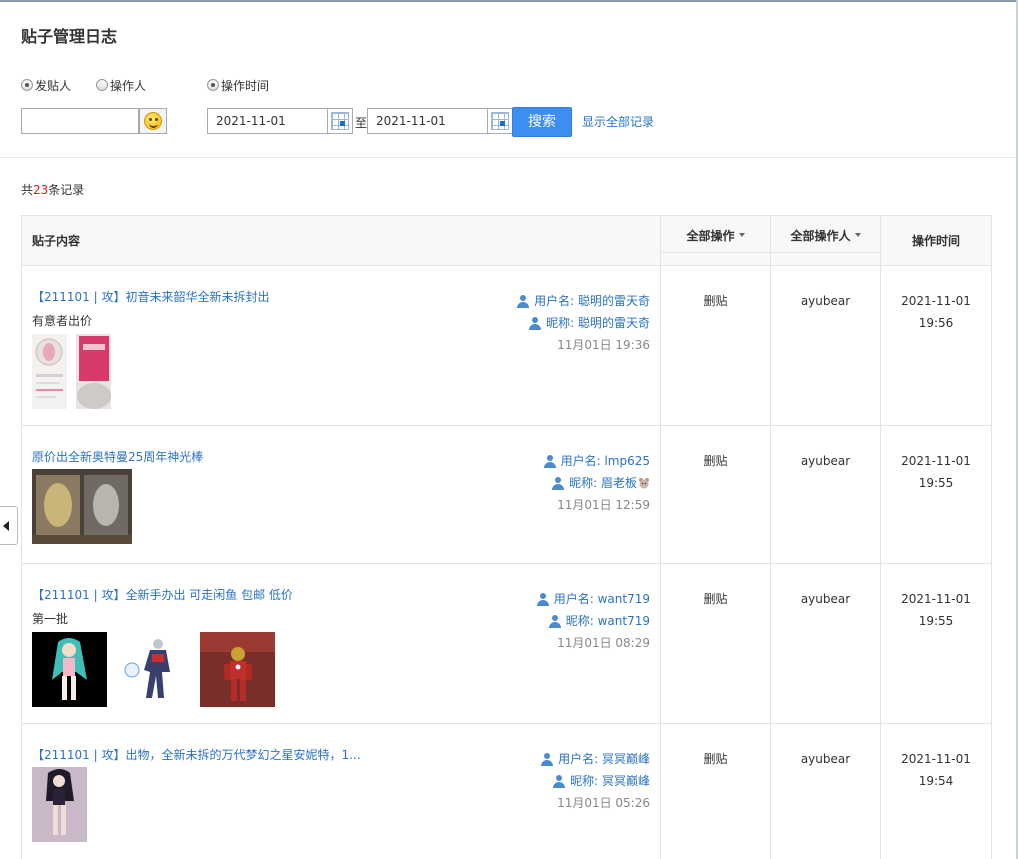 The height and width of the screenshot is (859, 1018). Describe the element at coordinates (27, 190) in the screenshot. I see `record-count-prefix: 共` at that location.